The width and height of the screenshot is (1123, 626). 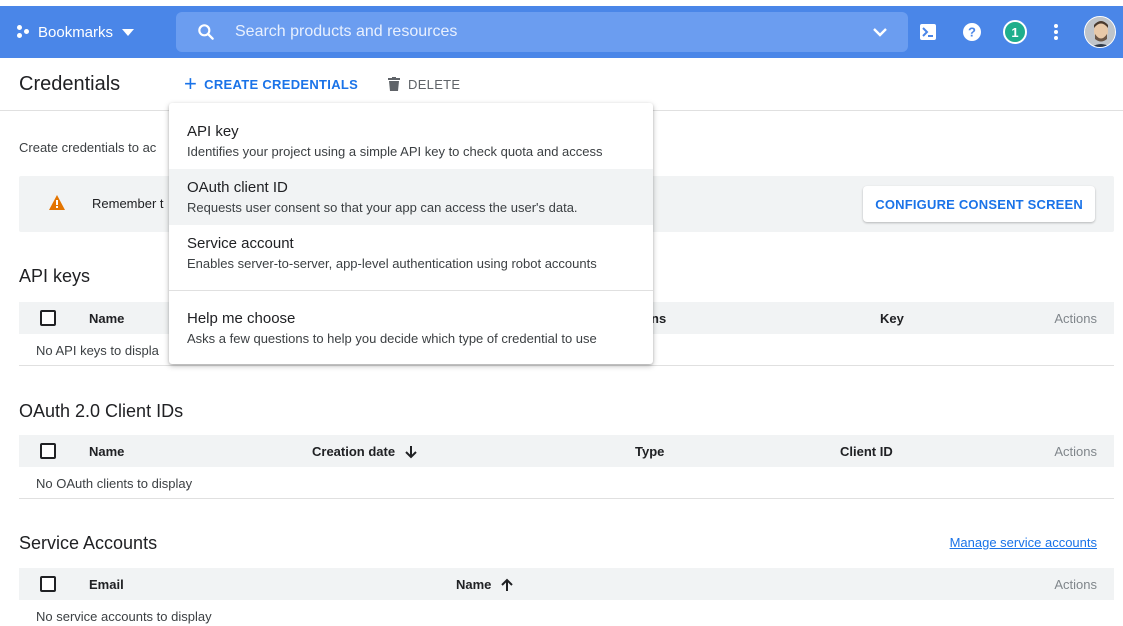 I want to click on cloud-shell-icon, so click(x=928, y=32).